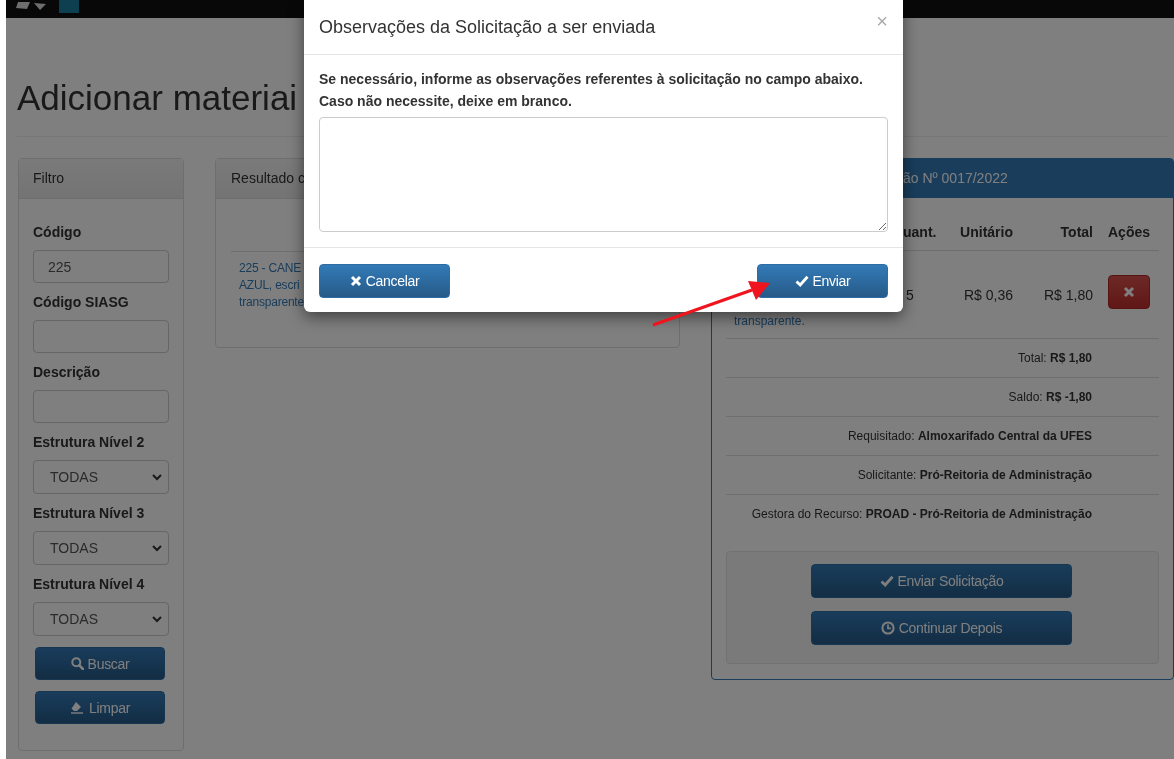  I want to click on delete-button, so click(1129, 291).